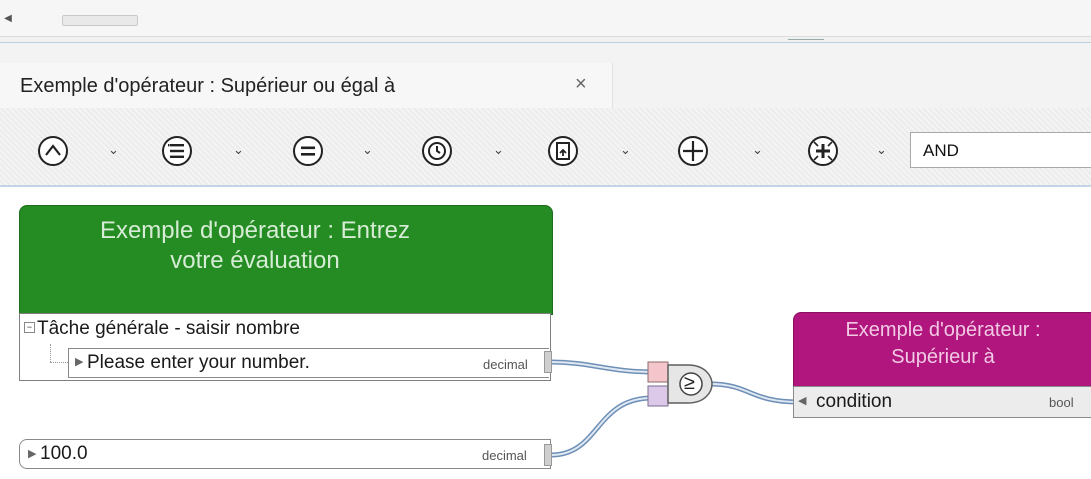  I want to click on constant-node: ▶ 100.0 decimal, so click(285, 454).